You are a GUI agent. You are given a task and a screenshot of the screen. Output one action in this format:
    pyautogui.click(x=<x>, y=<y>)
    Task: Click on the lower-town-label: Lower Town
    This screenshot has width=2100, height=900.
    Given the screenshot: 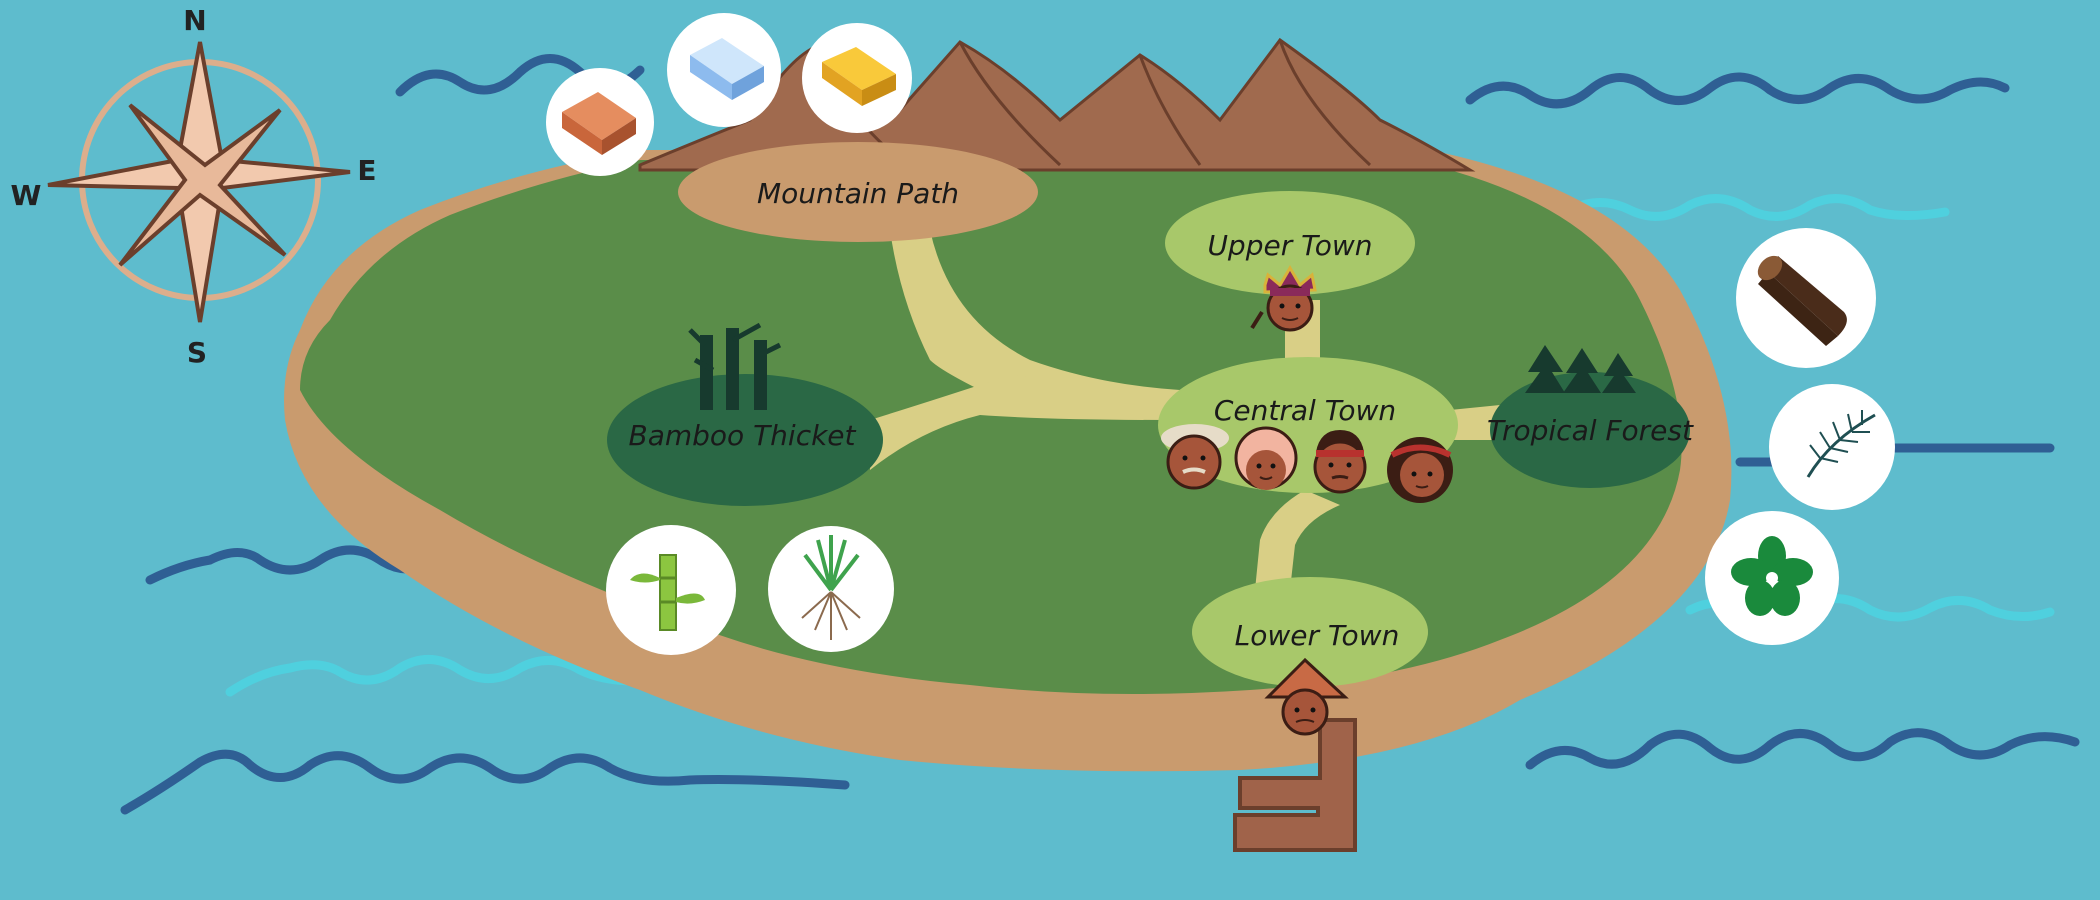 What is the action you would take?
    pyautogui.click(x=1317, y=635)
    